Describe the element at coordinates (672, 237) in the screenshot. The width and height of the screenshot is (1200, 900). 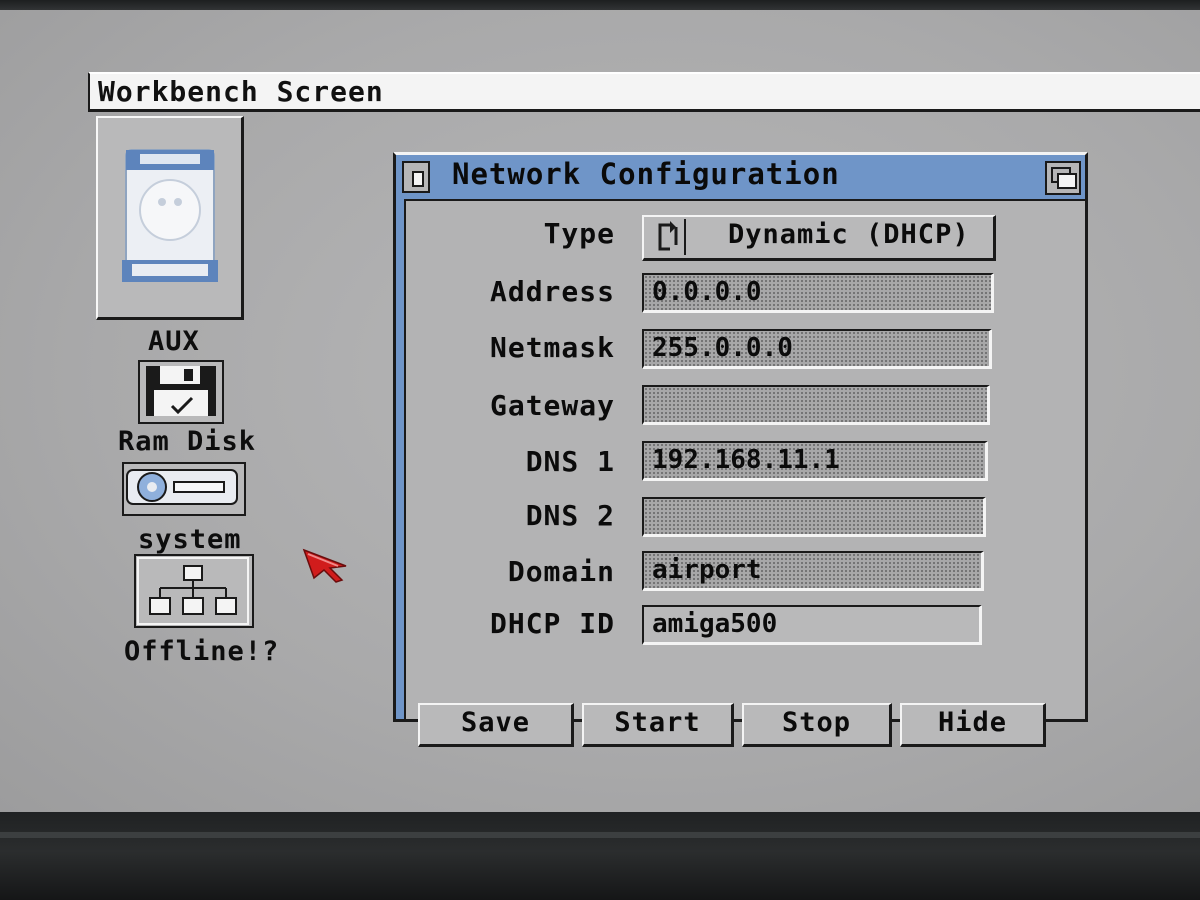
I see `cycle-arrow-icon` at that location.